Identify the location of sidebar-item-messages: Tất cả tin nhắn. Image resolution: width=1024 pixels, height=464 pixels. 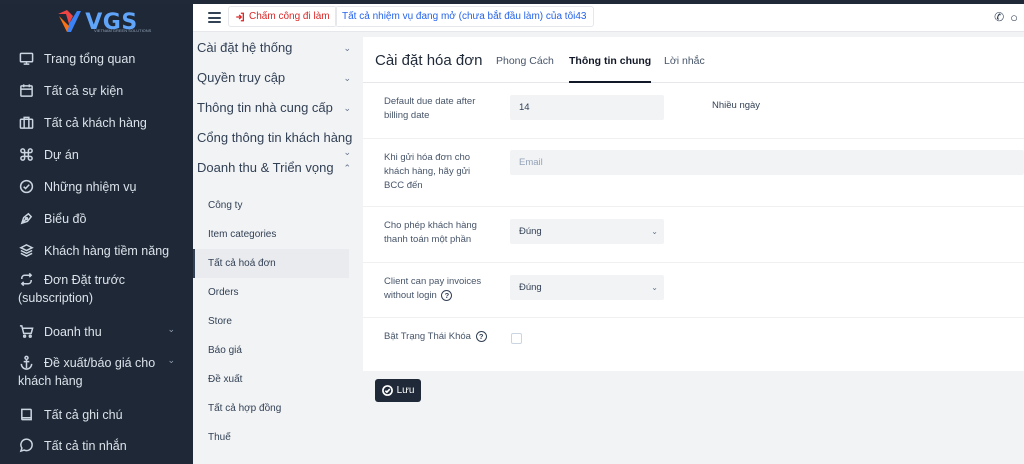
(96, 447).